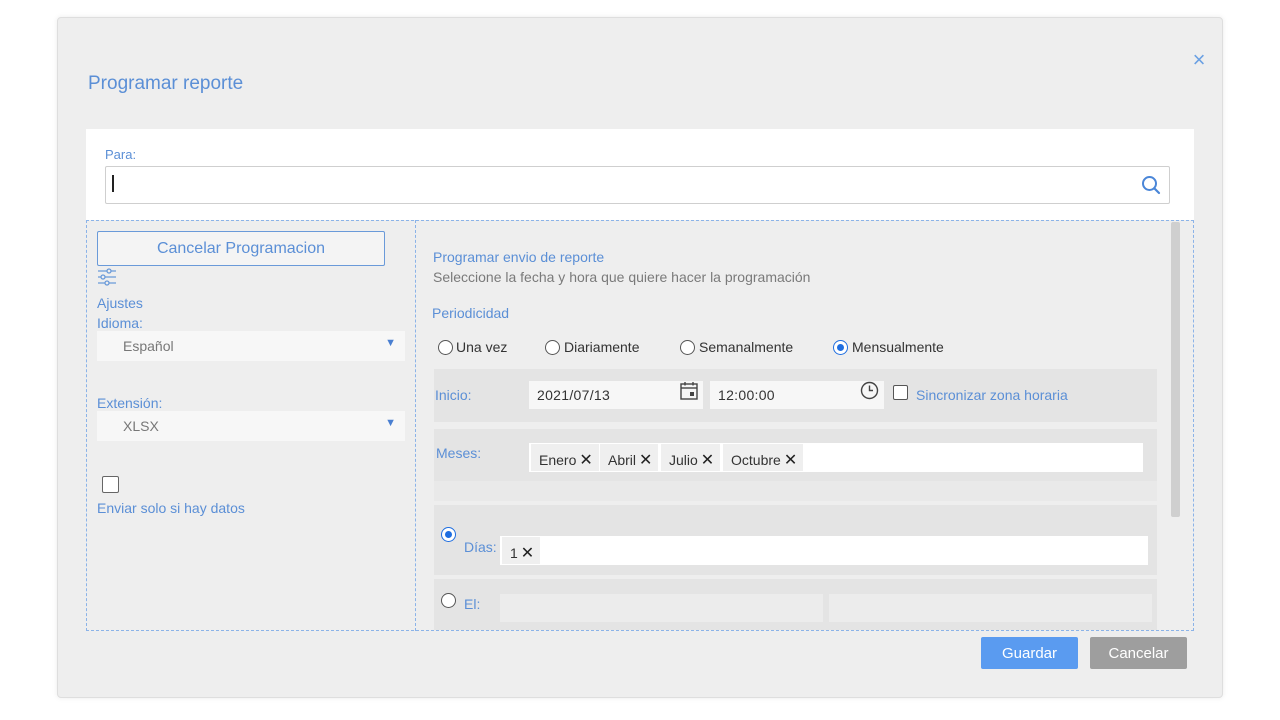 Image resolution: width=1280 pixels, height=720 pixels. What do you see at coordinates (241, 248) in the screenshot?
I see `cancel-schedule-button: Cancelar Programacion` at bounding box center [241, 248].